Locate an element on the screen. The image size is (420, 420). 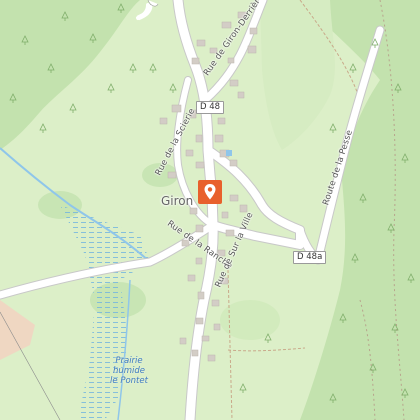
area-label: Prairie humide le Pontet is located at coordinates (129, 371).